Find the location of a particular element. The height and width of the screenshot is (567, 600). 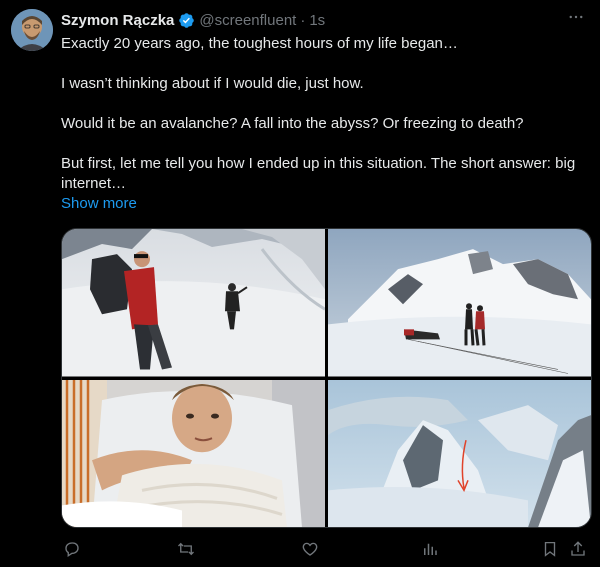

verified-badge-icon is located at coordinates (186, 20).